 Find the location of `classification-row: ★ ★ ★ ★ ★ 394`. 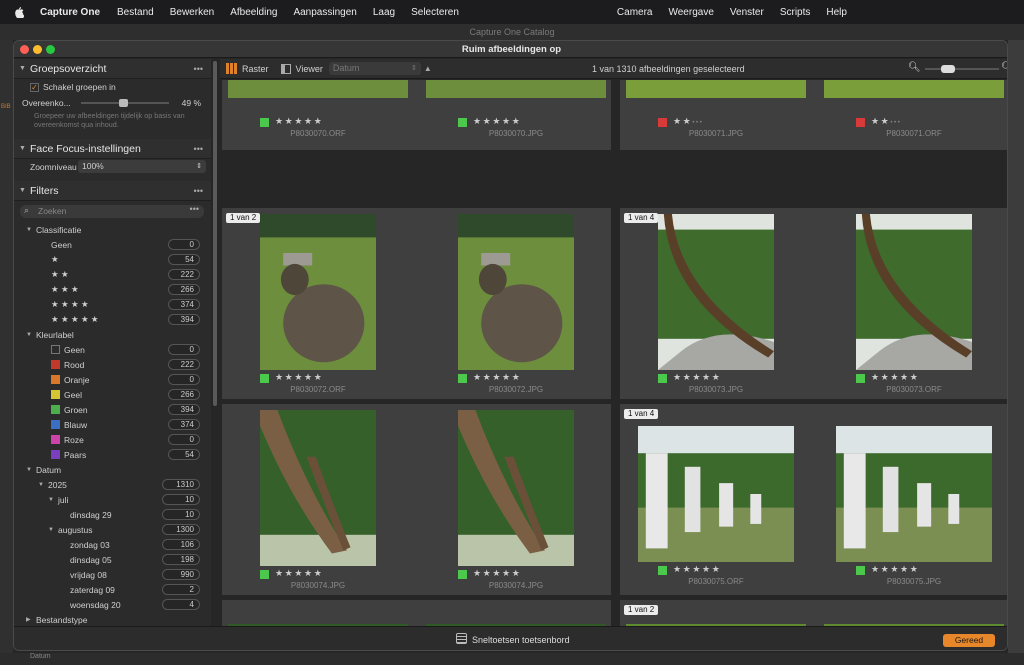

classification-row: ★ ★ ★ ★ ★ 394 is located at coordinates (112, 319).